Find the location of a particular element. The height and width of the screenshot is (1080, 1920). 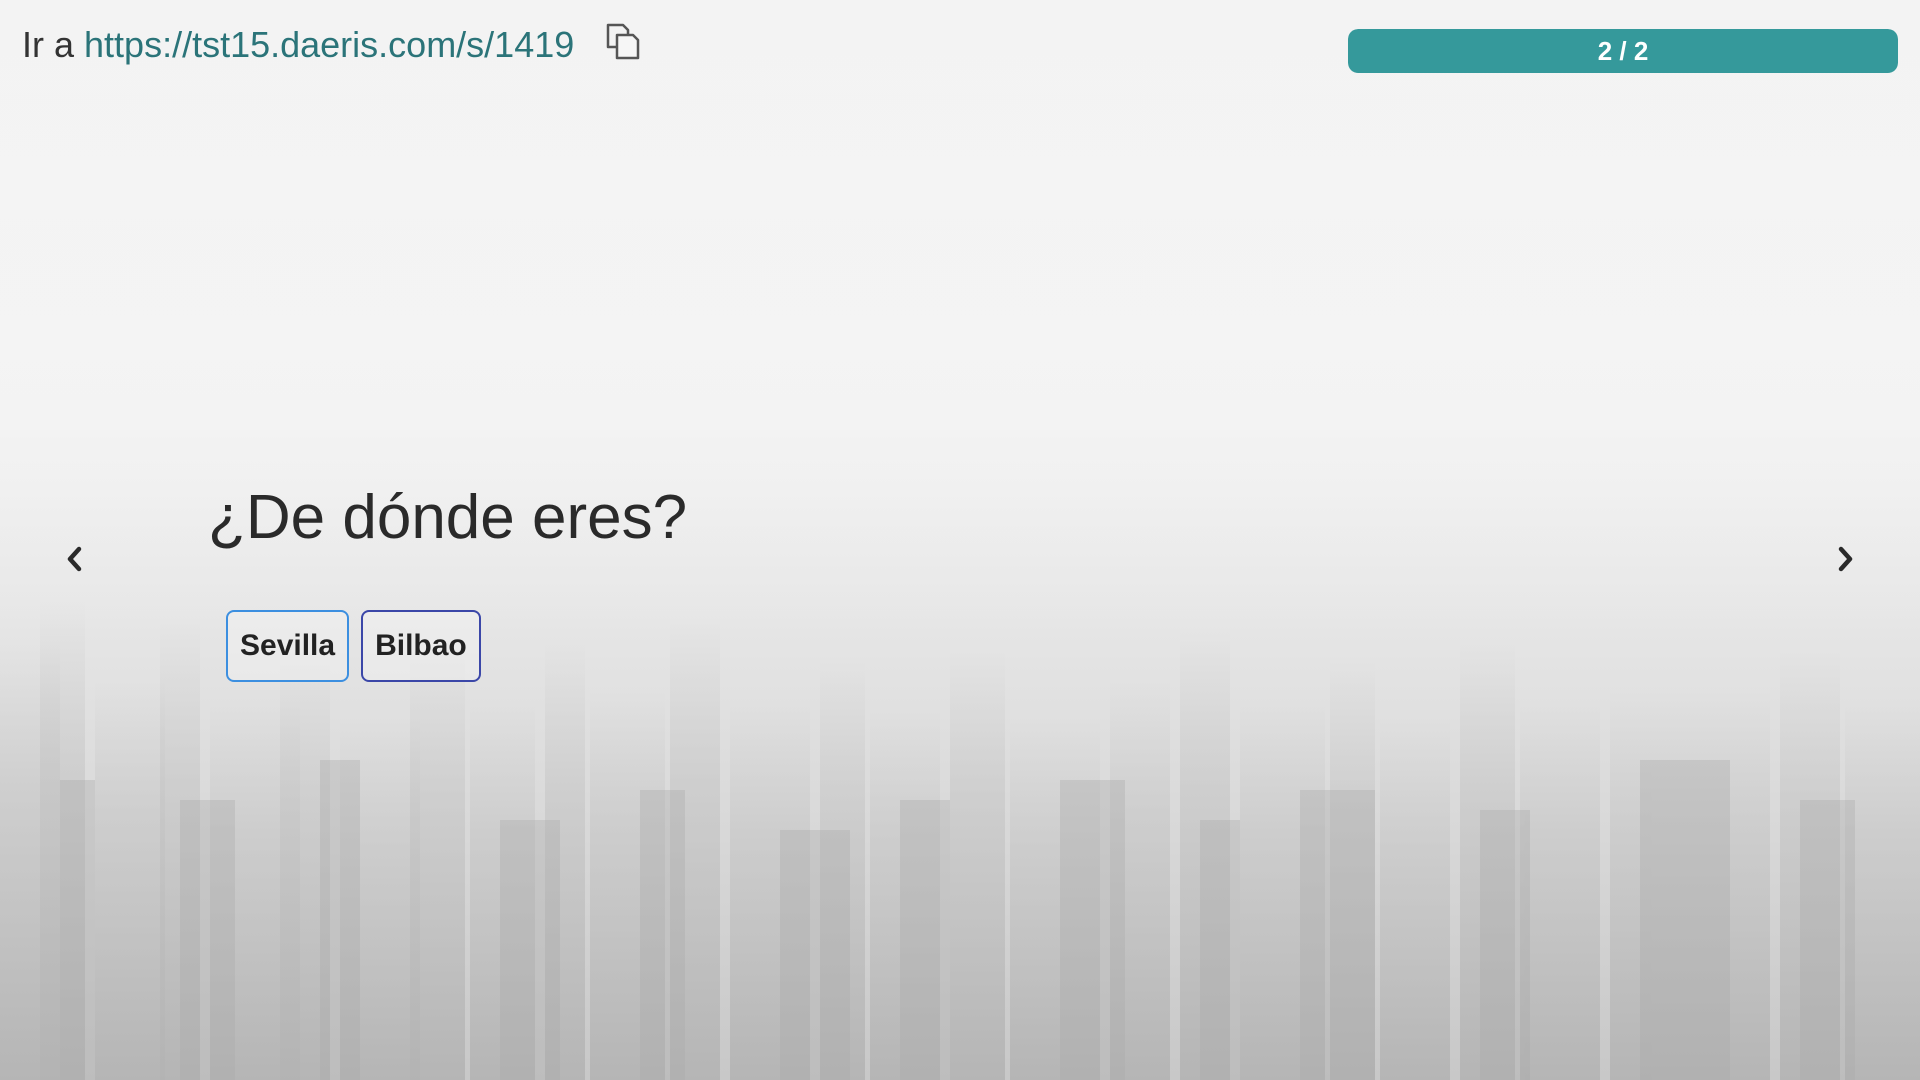

chevron-right-icon is located at coordinates (1845, 561).